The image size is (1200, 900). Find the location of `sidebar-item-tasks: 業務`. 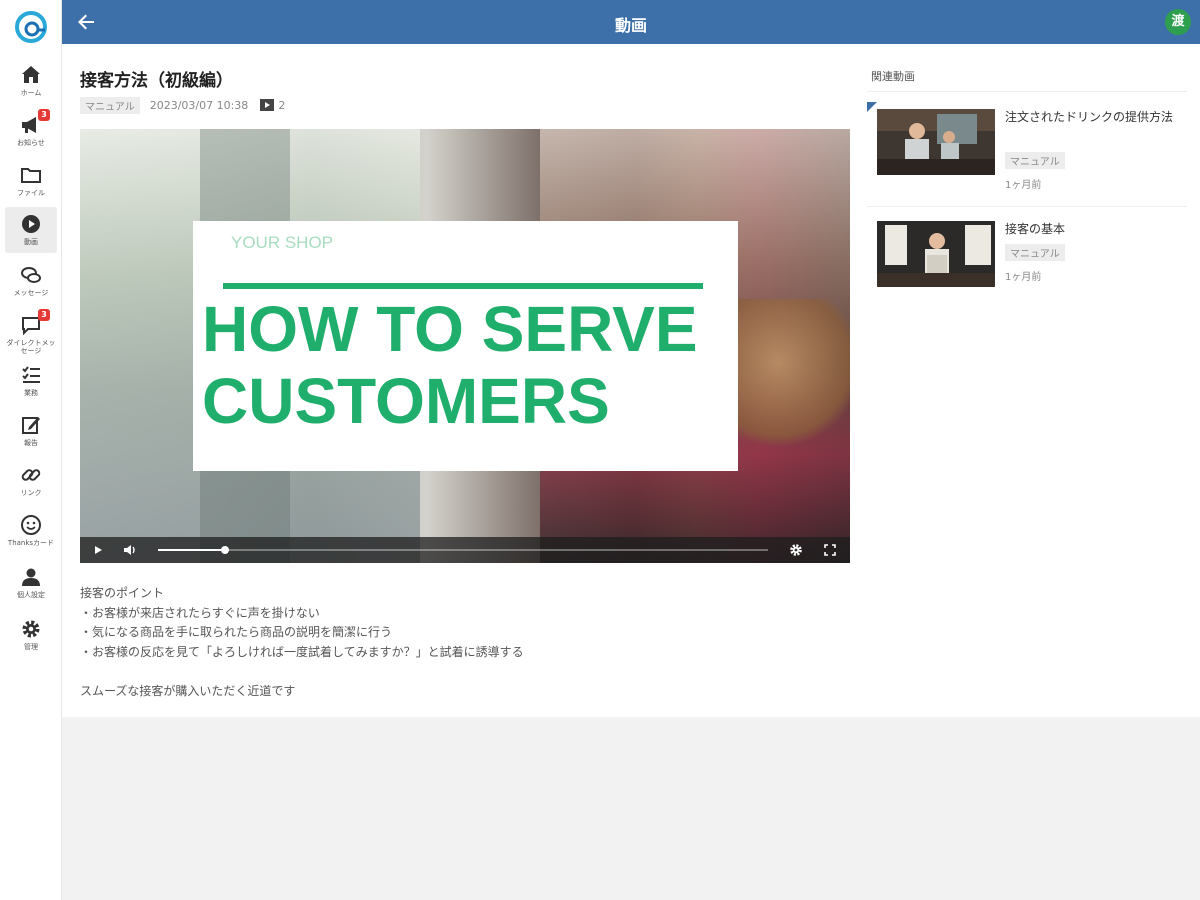

sidebar-item-tasks: 業務 is located at coordinates (31, 381).